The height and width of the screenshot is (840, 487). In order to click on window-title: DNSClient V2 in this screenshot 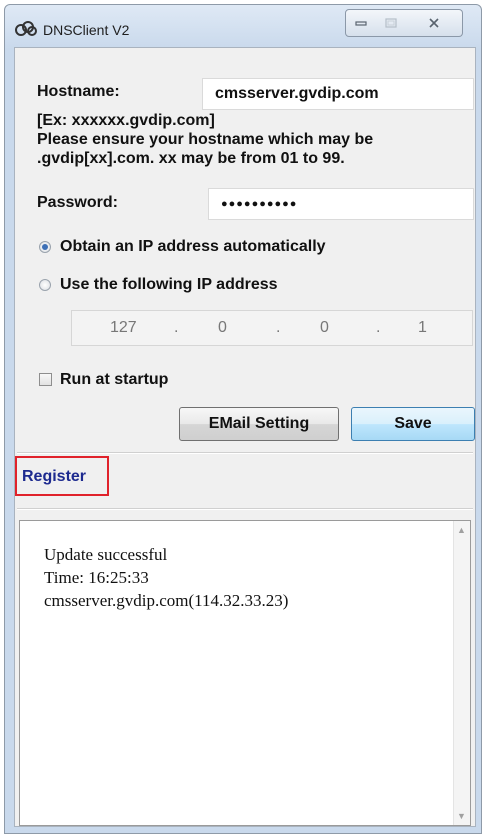, I will do `click(86, 30)`.